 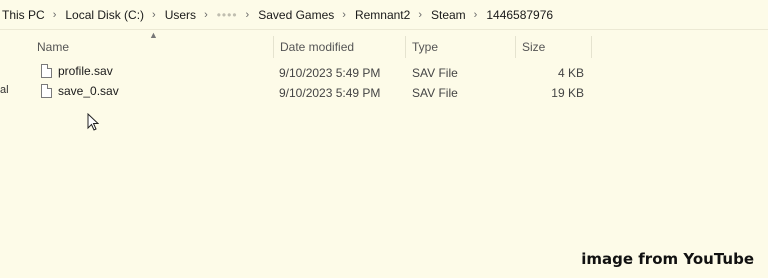 I want to click on breadcrumb-folder-id: 1446587976, so click(x=519, y=15).